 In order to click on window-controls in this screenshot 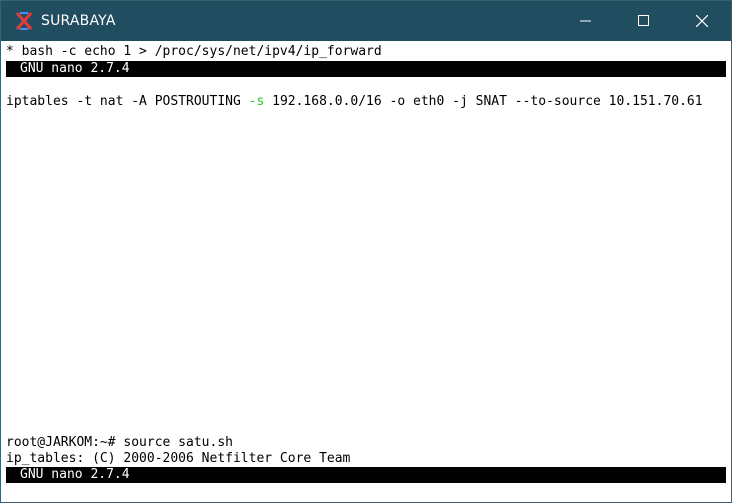, I will do `click(644, 21)`.